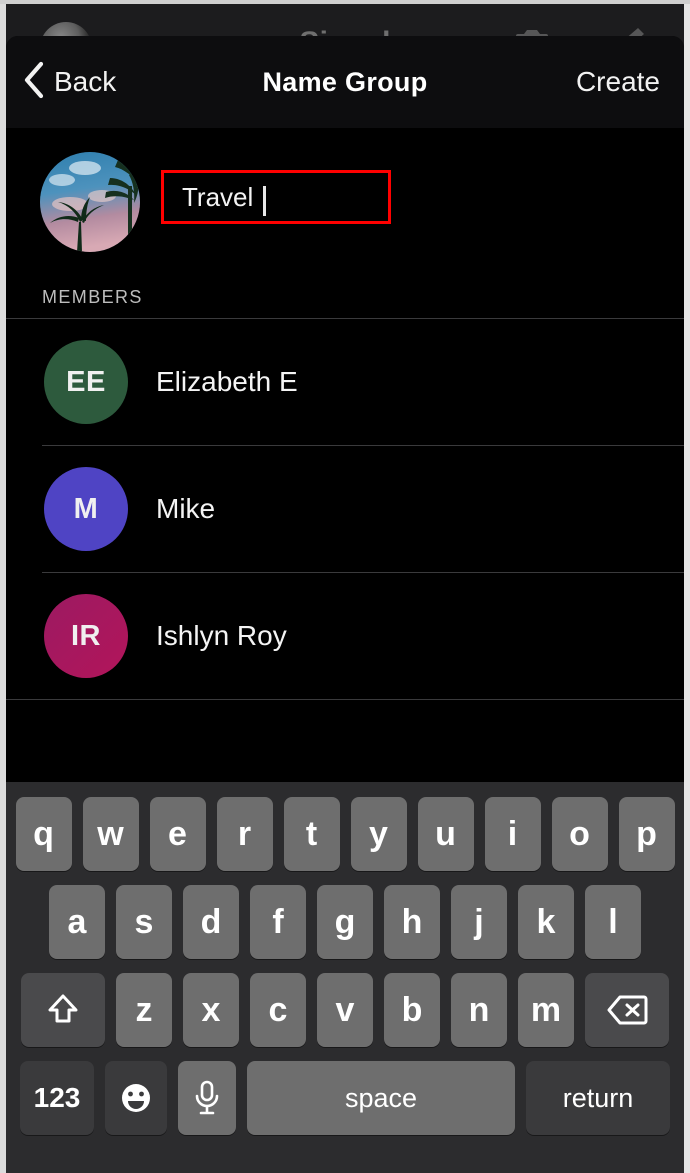  I want to click on key-s: s, so click(144, 922).